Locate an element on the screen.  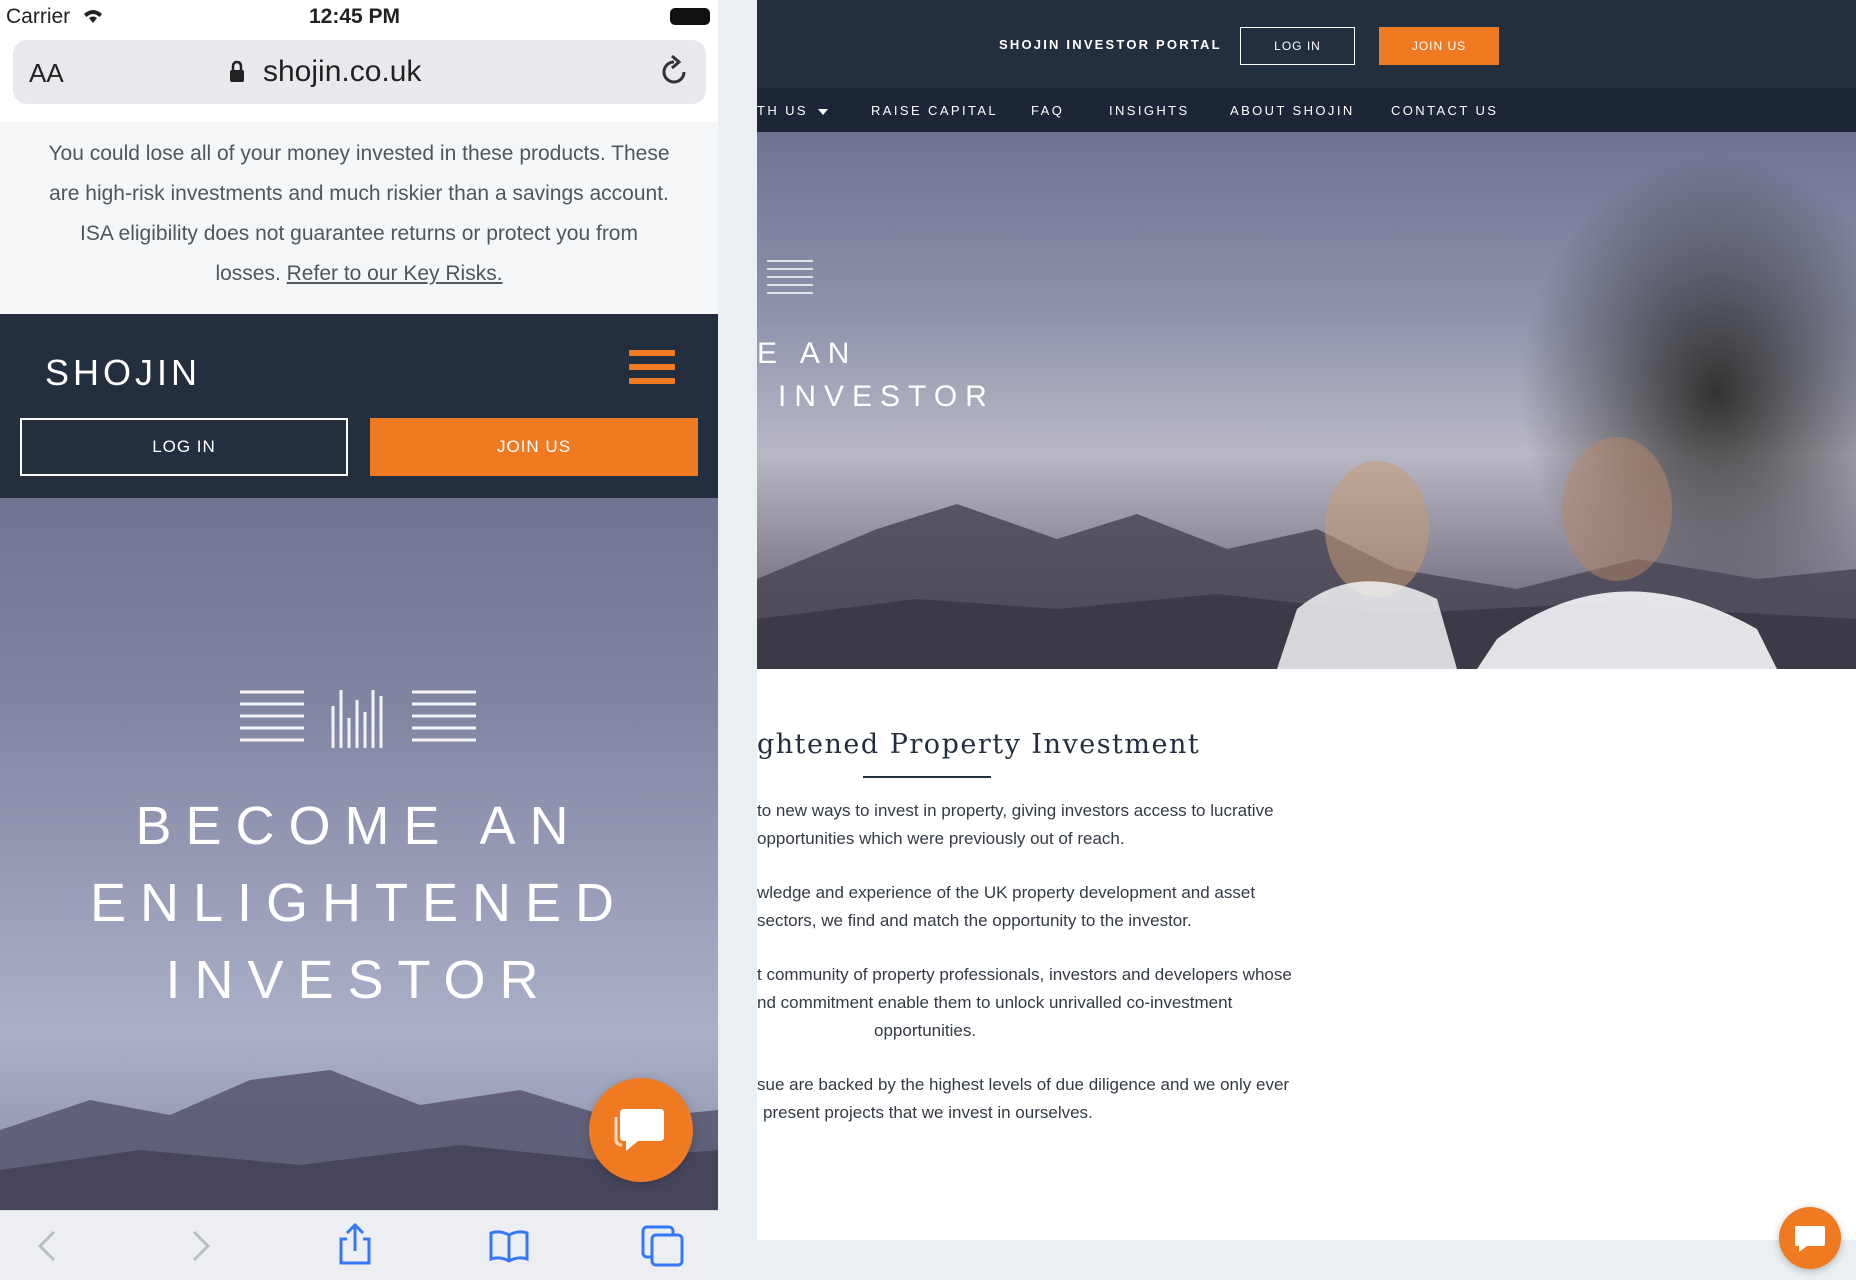
battery-icon is located at coordinates (690, 16).